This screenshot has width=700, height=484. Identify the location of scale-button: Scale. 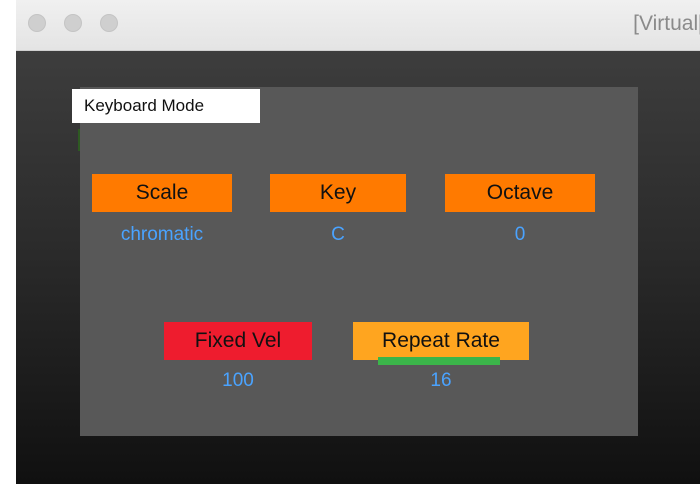
(162, 193).